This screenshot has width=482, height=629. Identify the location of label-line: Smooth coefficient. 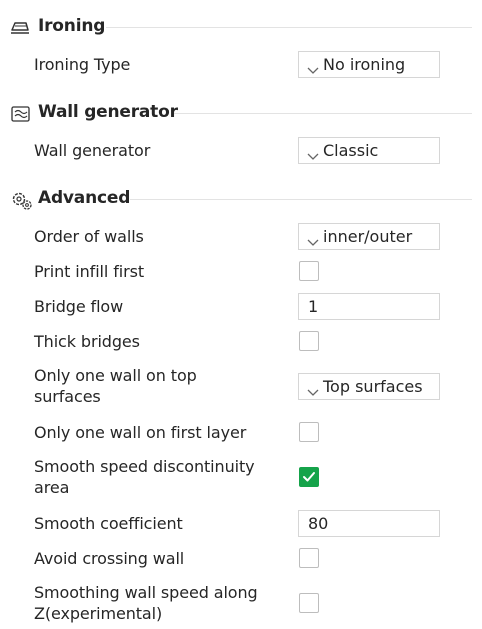
(108, 523).